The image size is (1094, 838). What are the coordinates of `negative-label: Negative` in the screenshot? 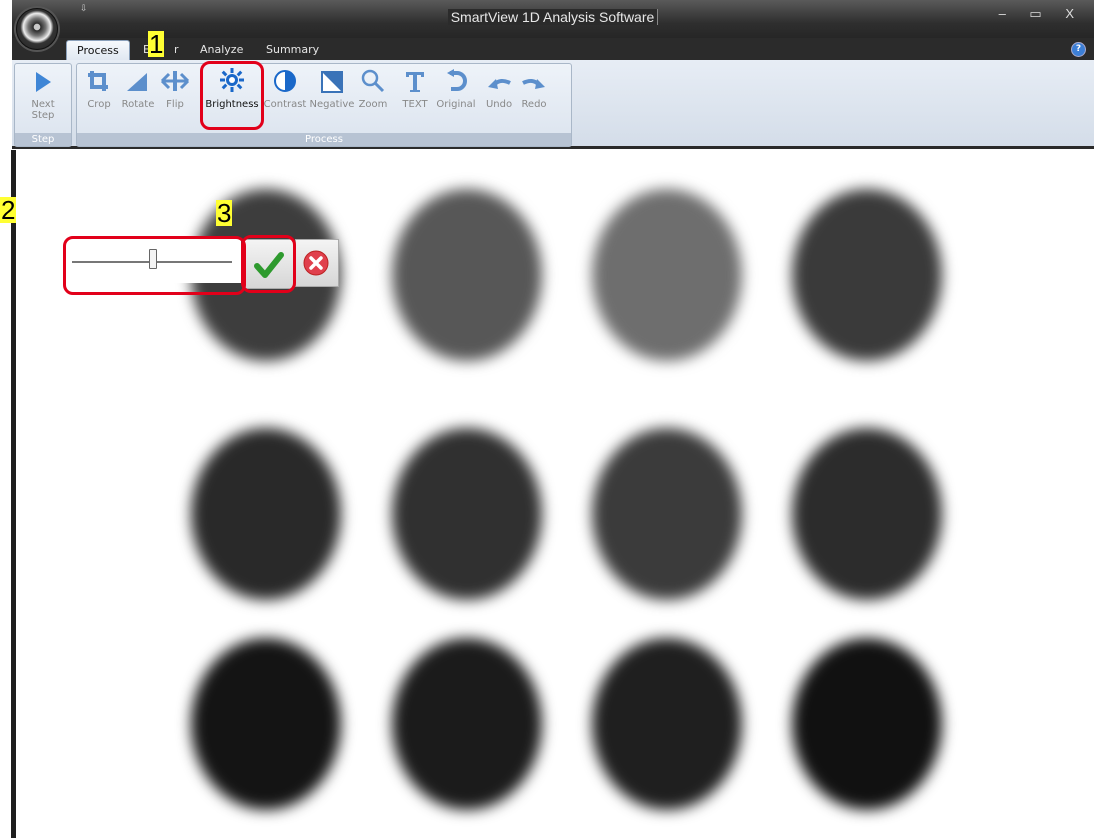 It's located at (332, 104).